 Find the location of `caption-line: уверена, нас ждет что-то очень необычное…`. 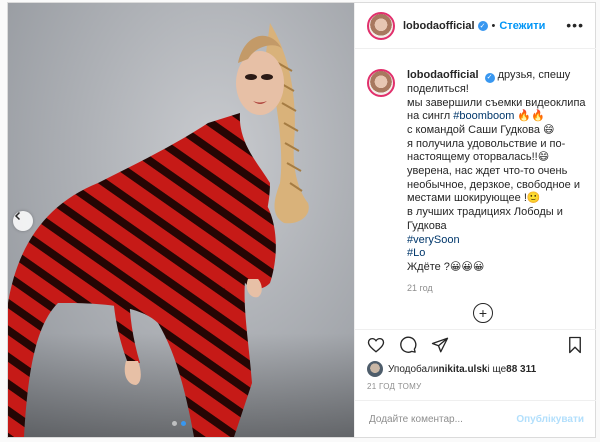

caption-line: уверена, нас ждет что-то очень необычное… is located at coordinates (493, 185).